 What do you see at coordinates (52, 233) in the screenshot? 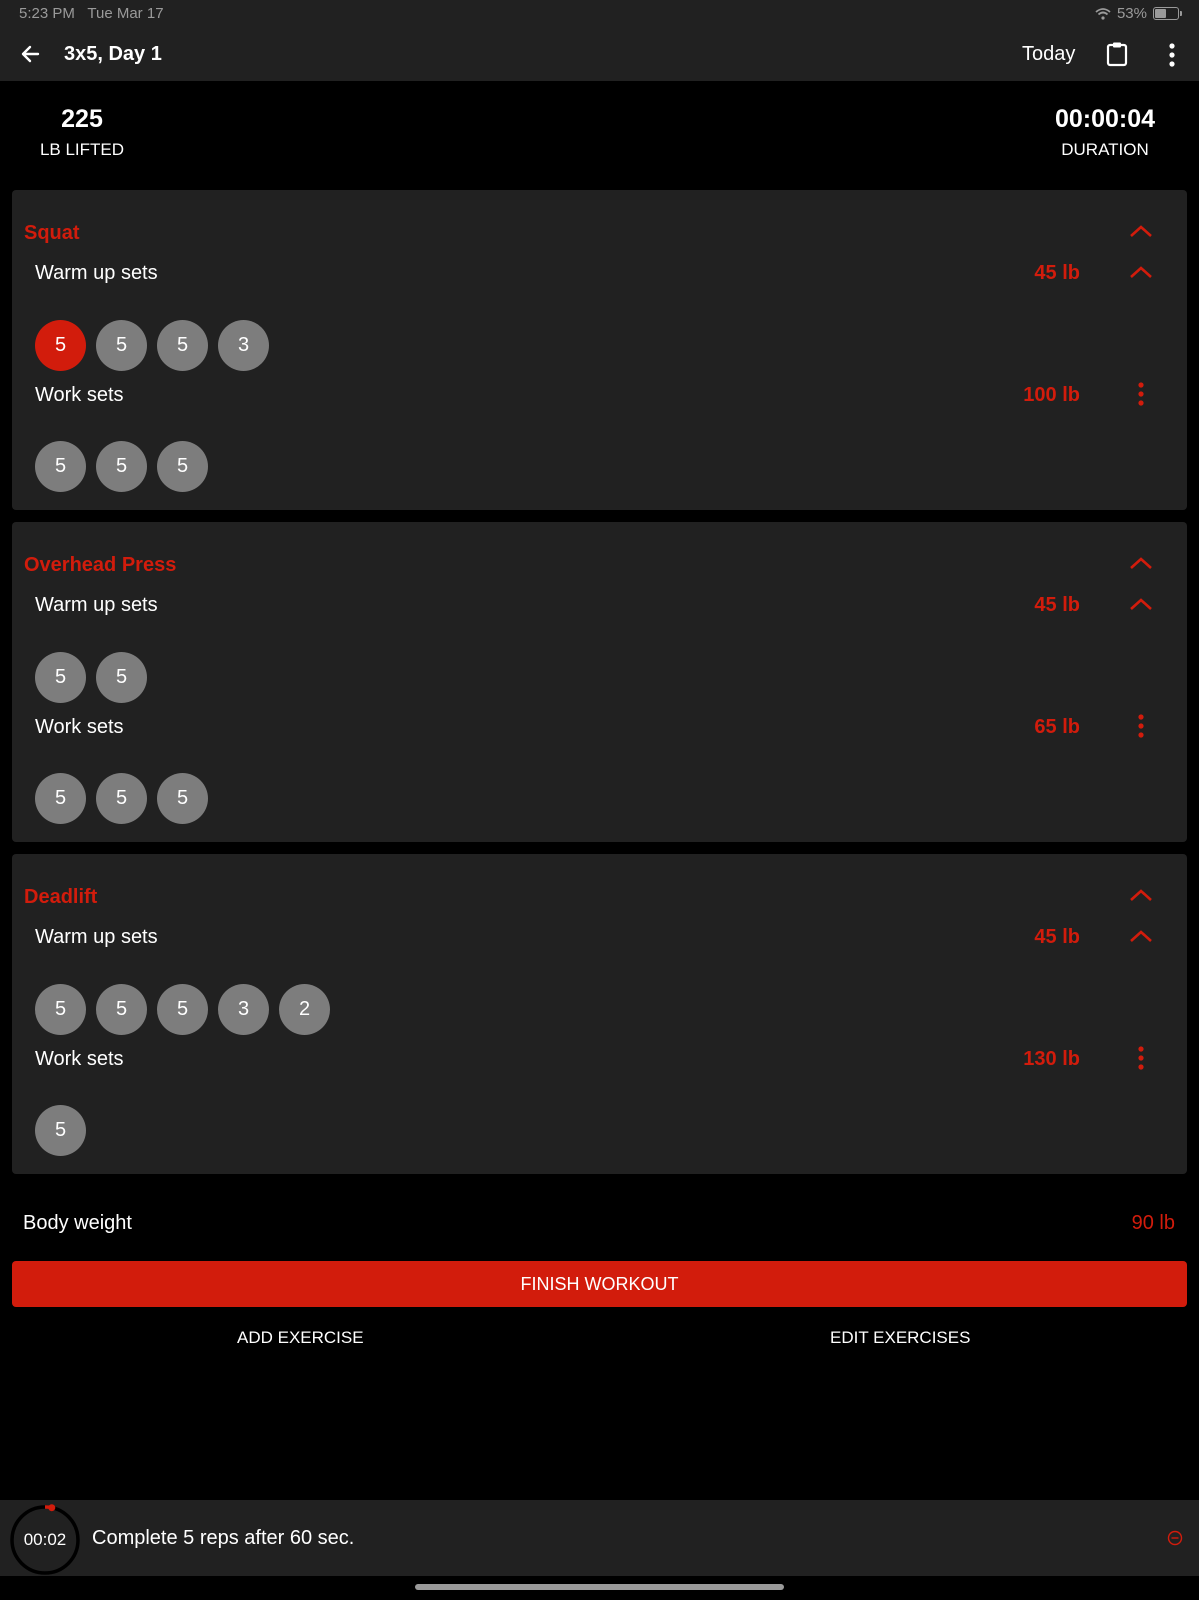
I see `exercise-name: Squat` at bounding box center [52, 233].